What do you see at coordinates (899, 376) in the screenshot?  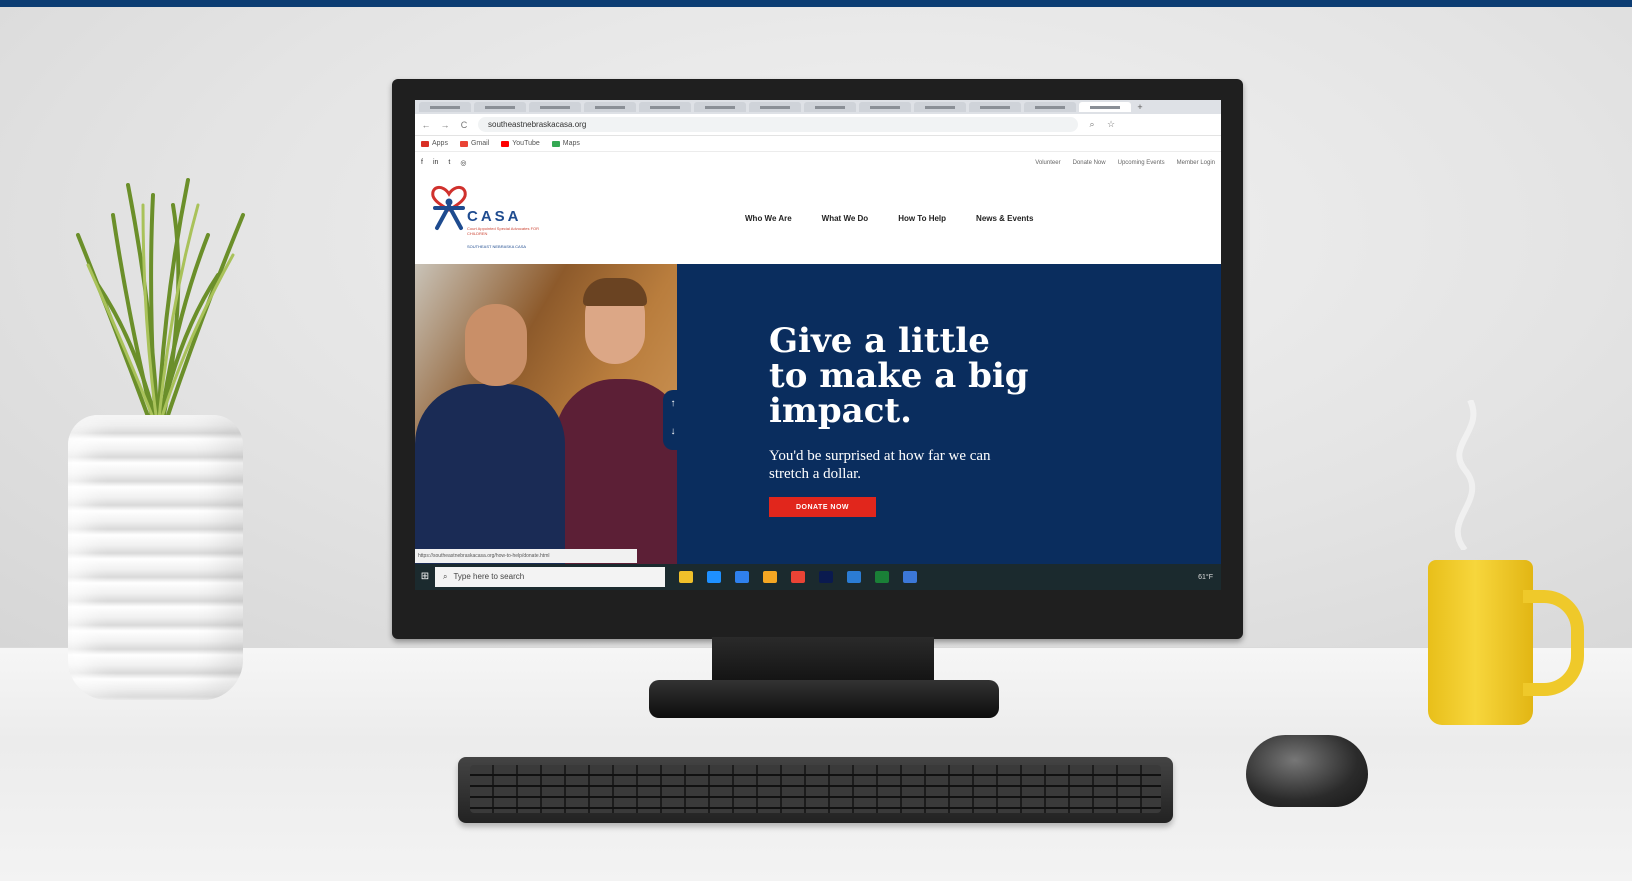 I see `hero-title: Give a little to make a big impact.` at bounding box center [899, 376].